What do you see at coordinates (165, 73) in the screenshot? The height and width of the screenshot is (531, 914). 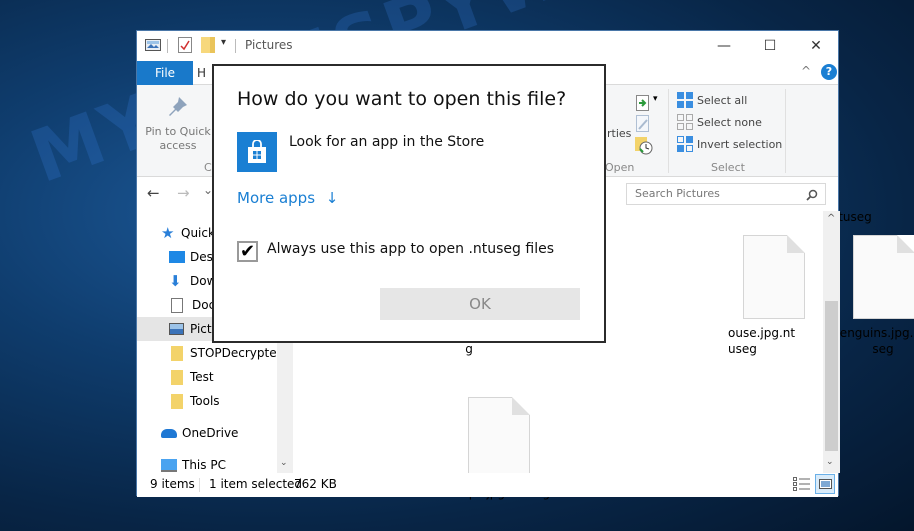 I see `tab-file: File` at bounding box center [165, 73].